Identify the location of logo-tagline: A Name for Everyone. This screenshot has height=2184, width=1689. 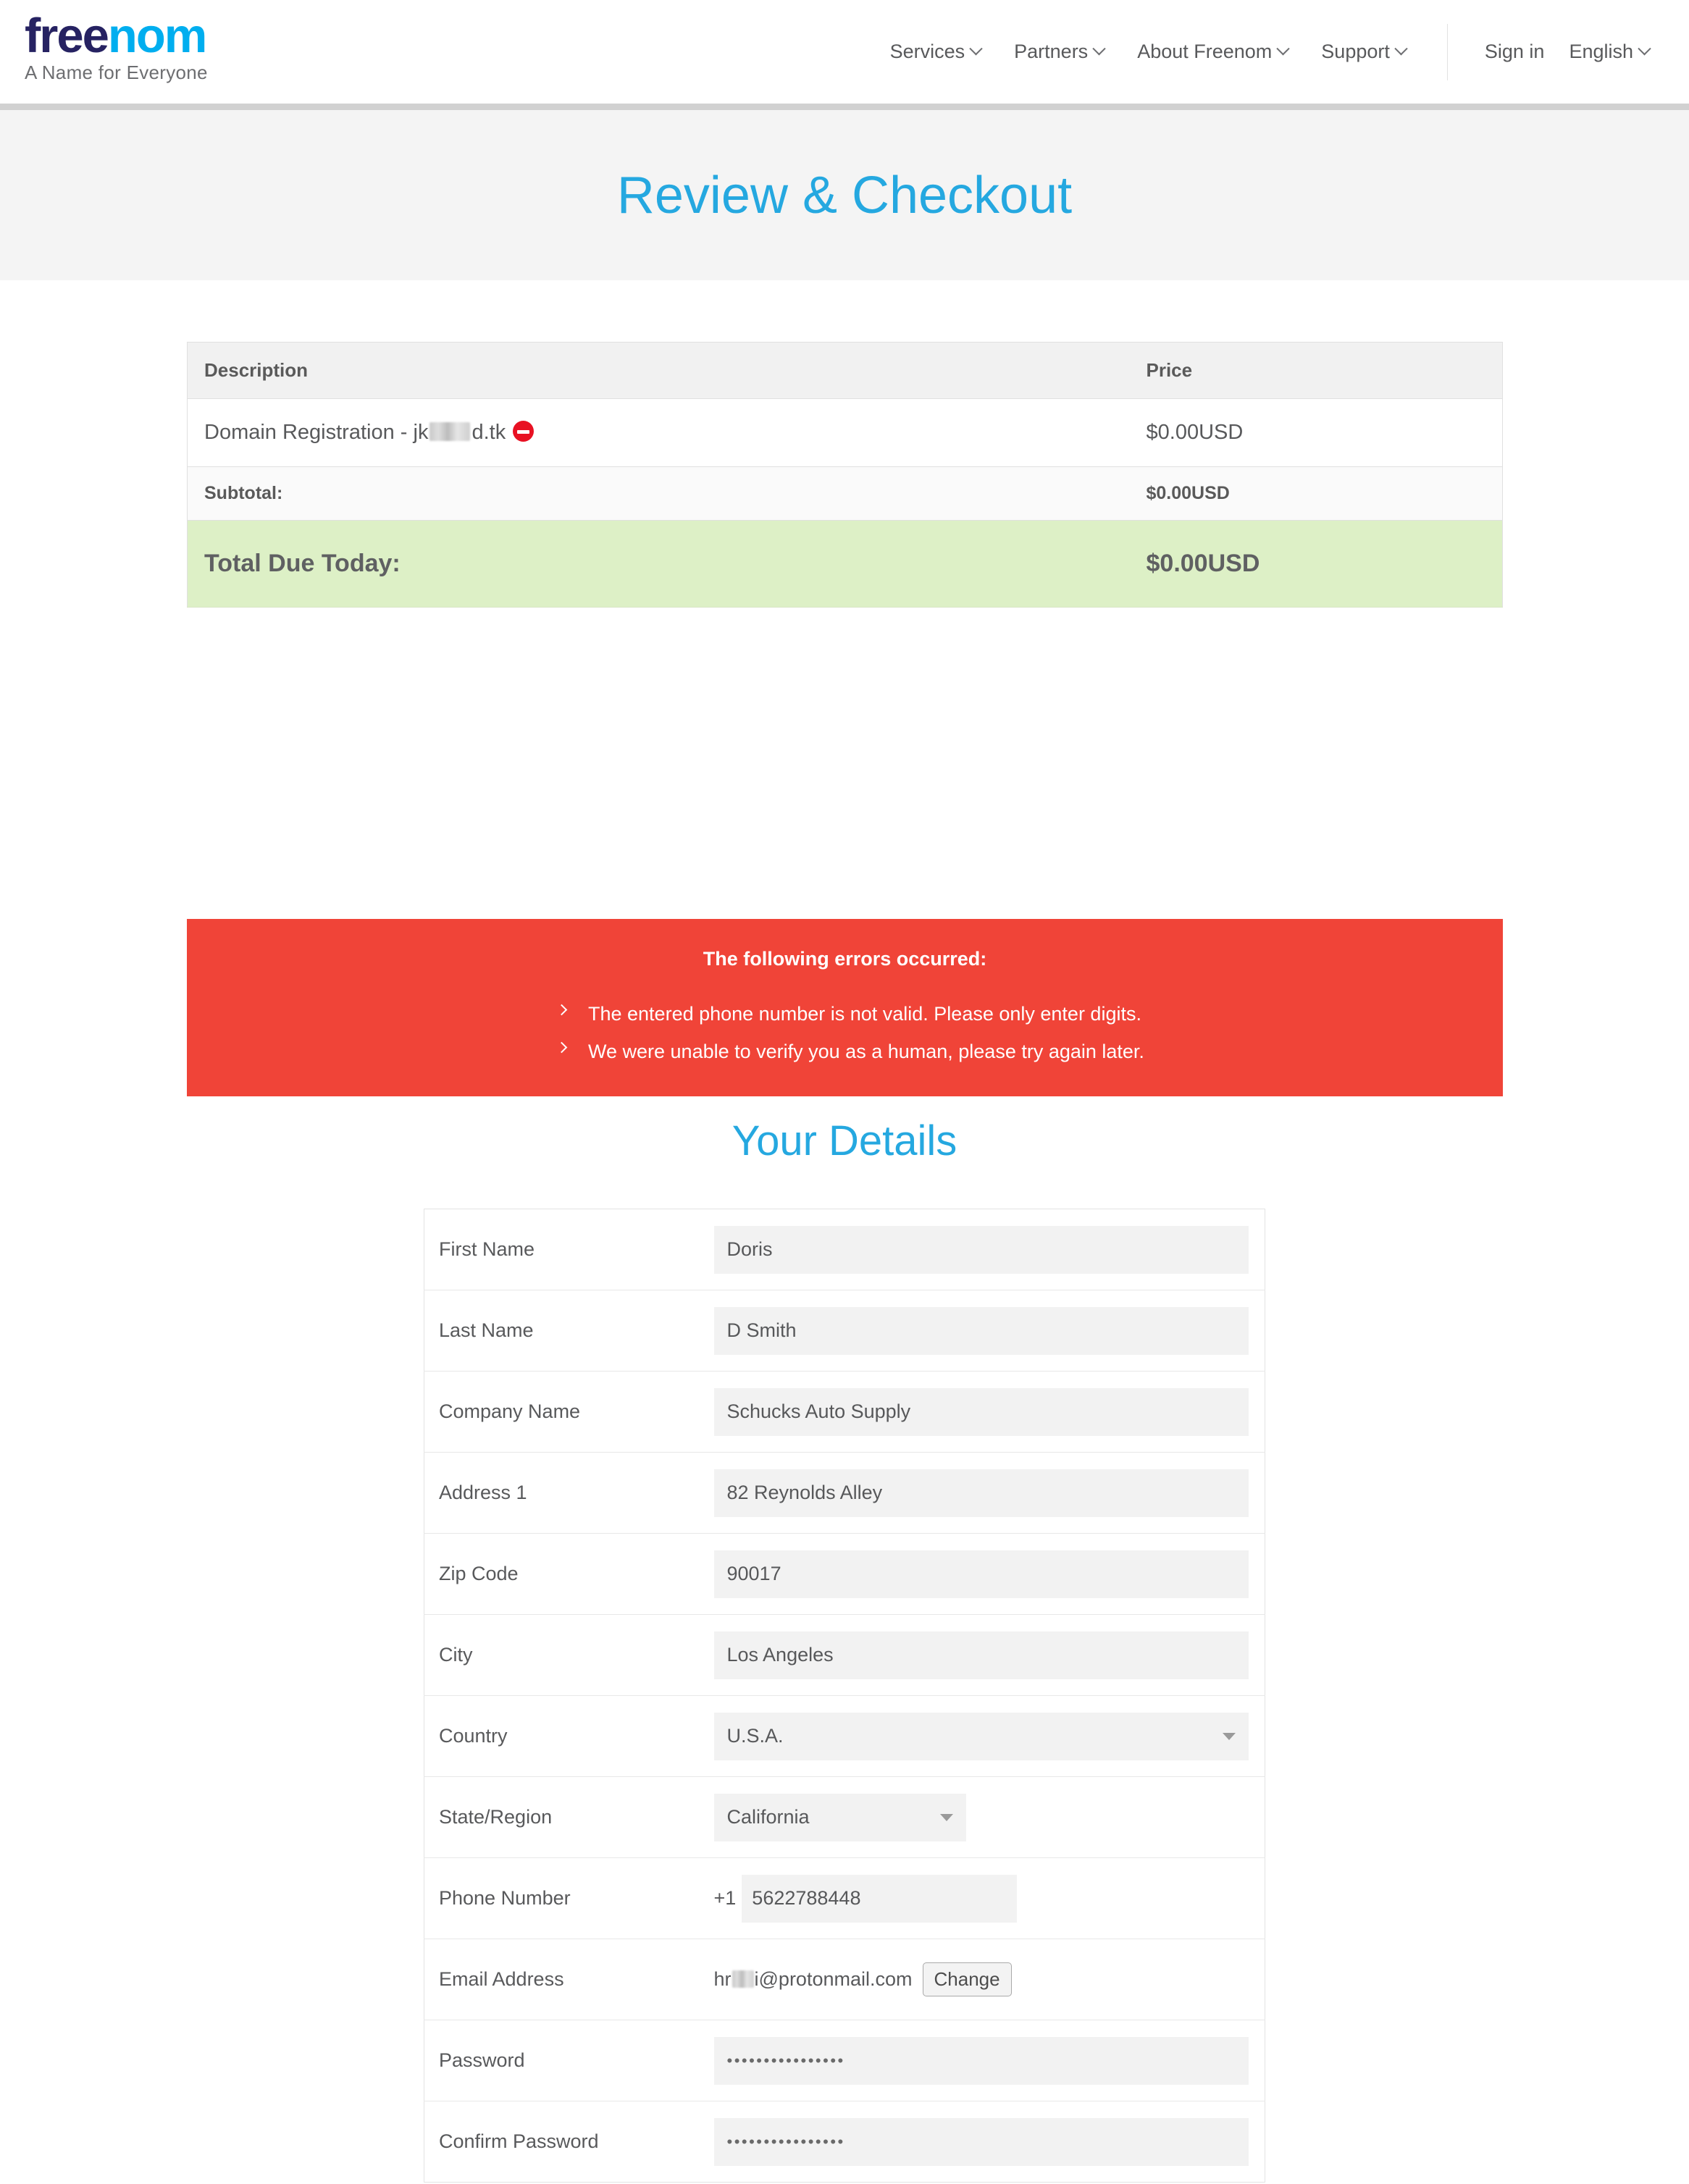
(116, 72).